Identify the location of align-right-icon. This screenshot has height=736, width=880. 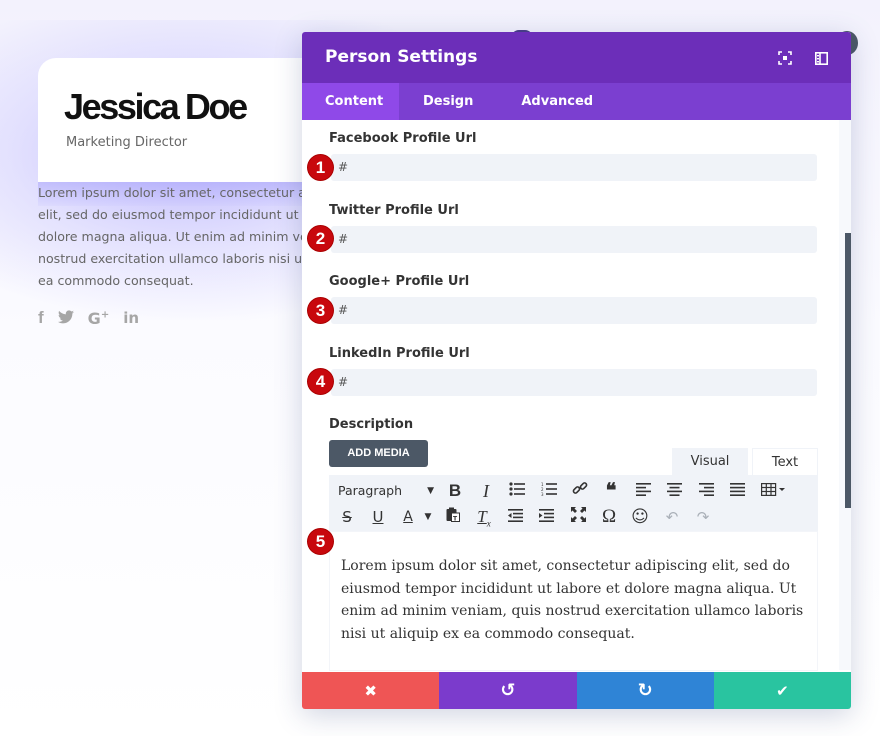
(706, 491).